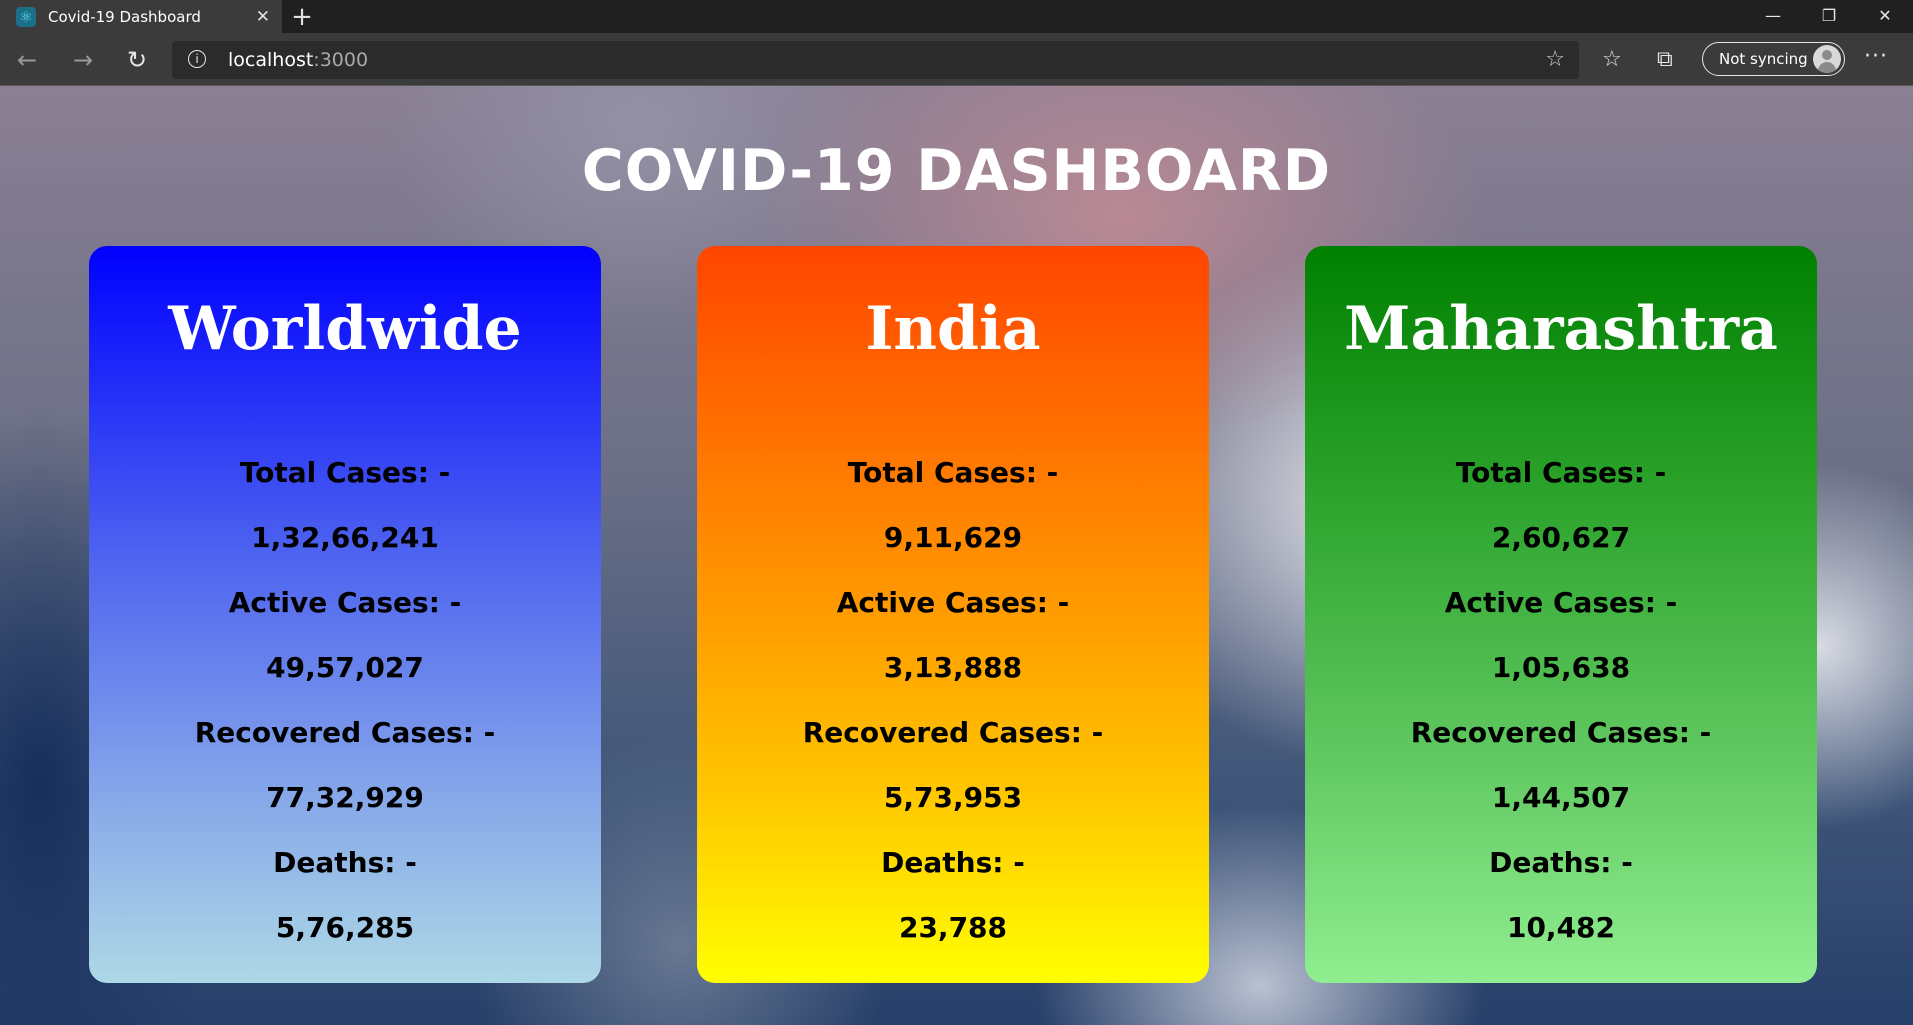  I want to click on url-text: localhost:3000, so click(298, 60).